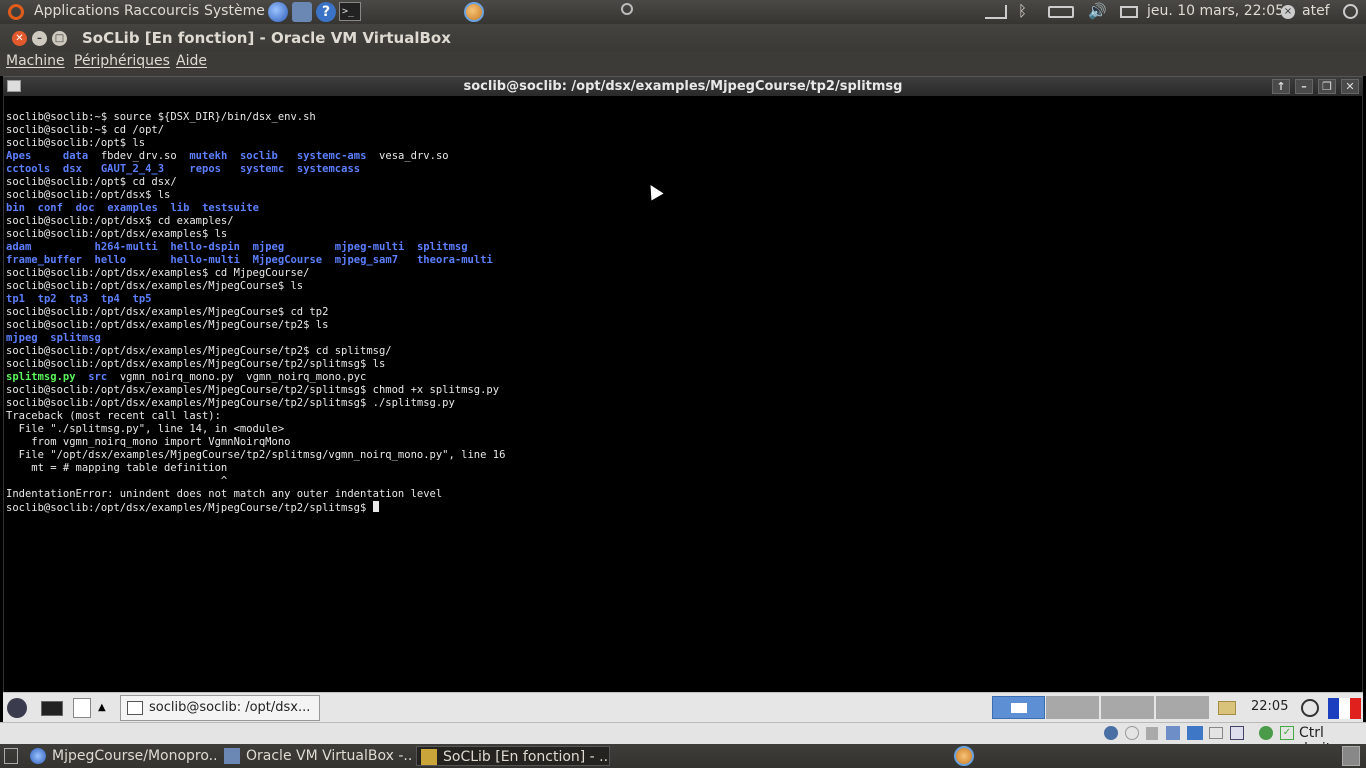  What do you see at coordinates (375, 506) in the screenshot?
I see `text-cursor` at bounding box center [375, 506].